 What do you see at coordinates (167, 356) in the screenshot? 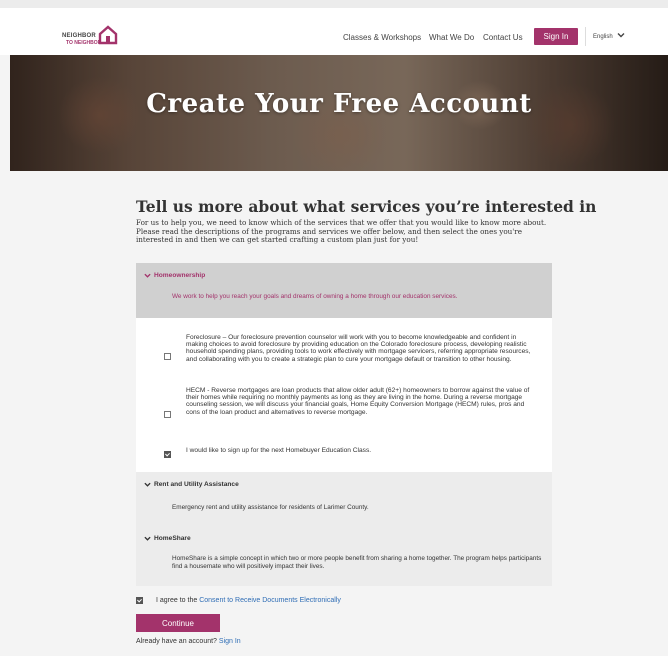
I see `foreclosure-checkbox` at bounding box center [167, 356].